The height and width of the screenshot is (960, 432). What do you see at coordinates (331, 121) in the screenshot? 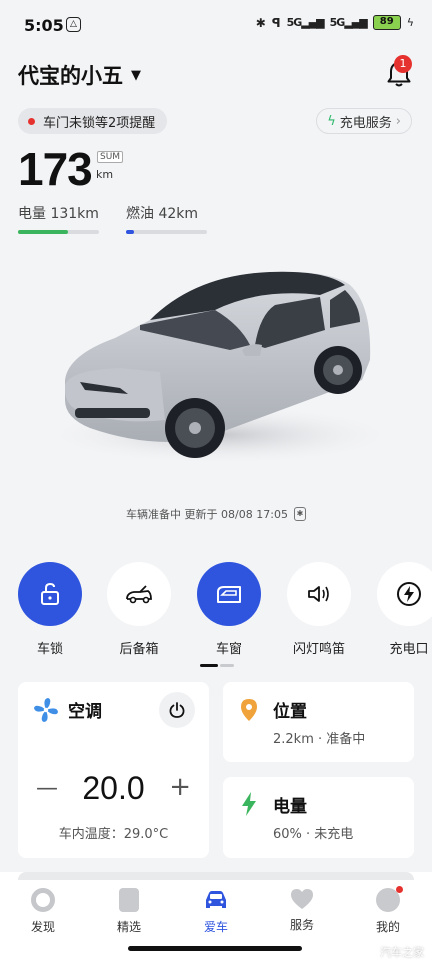
I see `bolt-icon: ϟ` at bounding box center [331, 121].